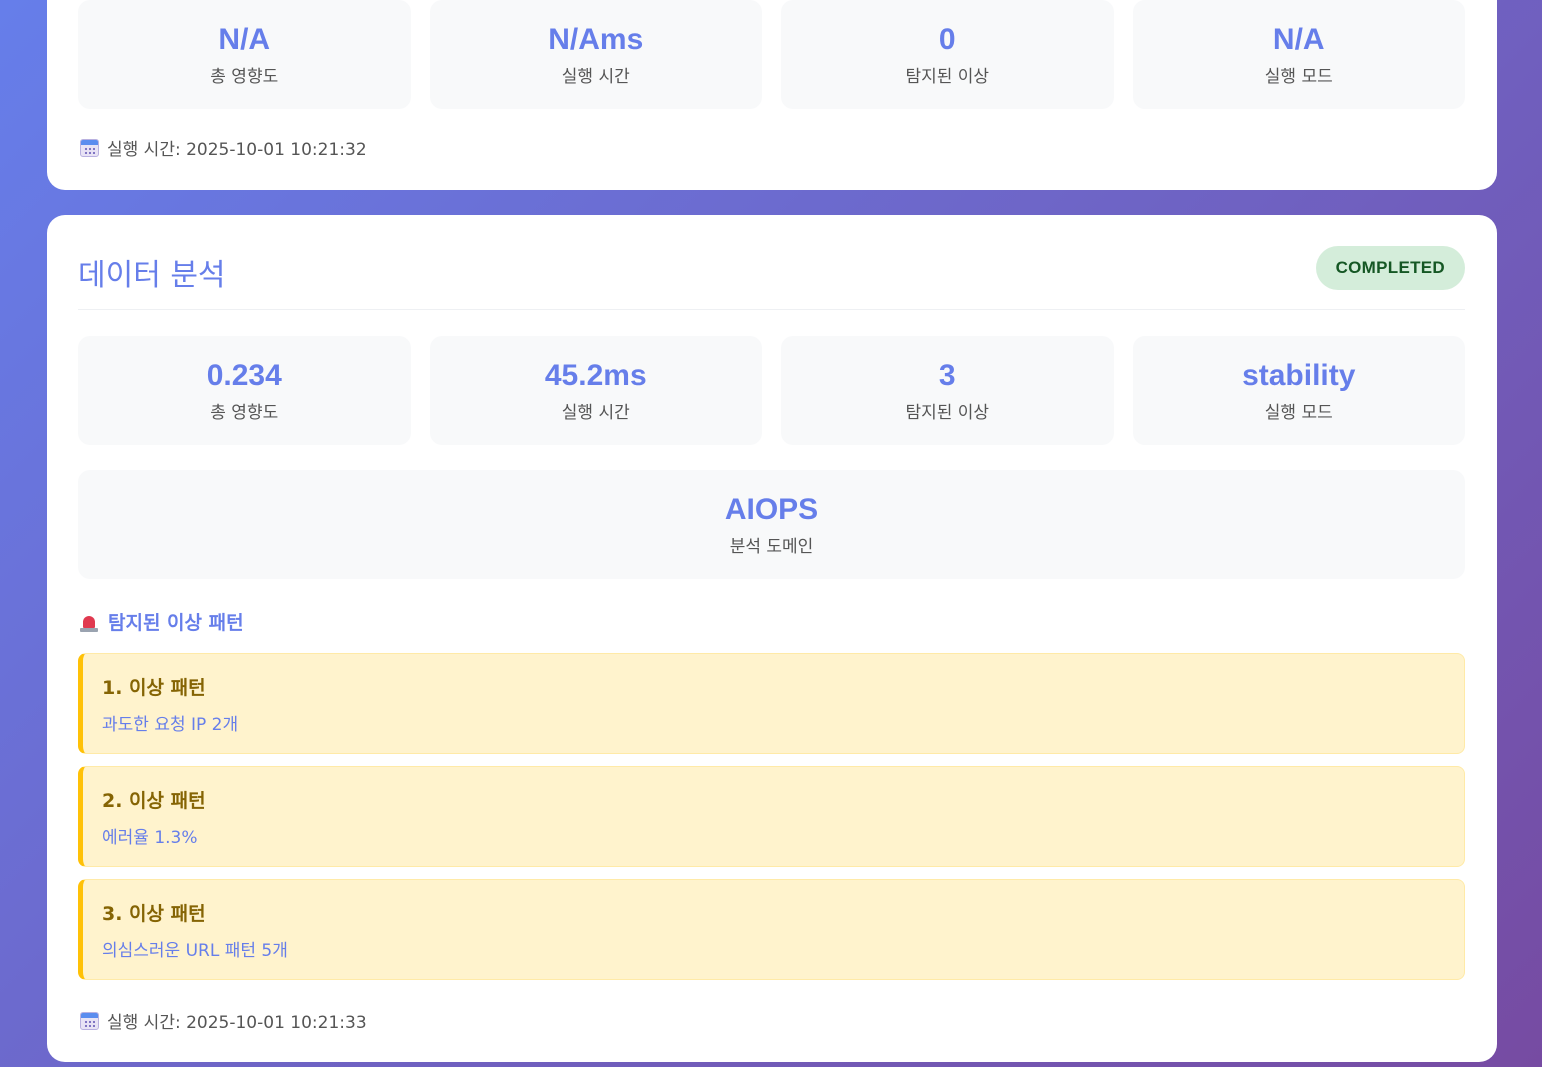 The height and width of the screenshot is (1067, 1542). I want to click on metric-total-impact: 0.234 총 영향도, so click(244, 390).